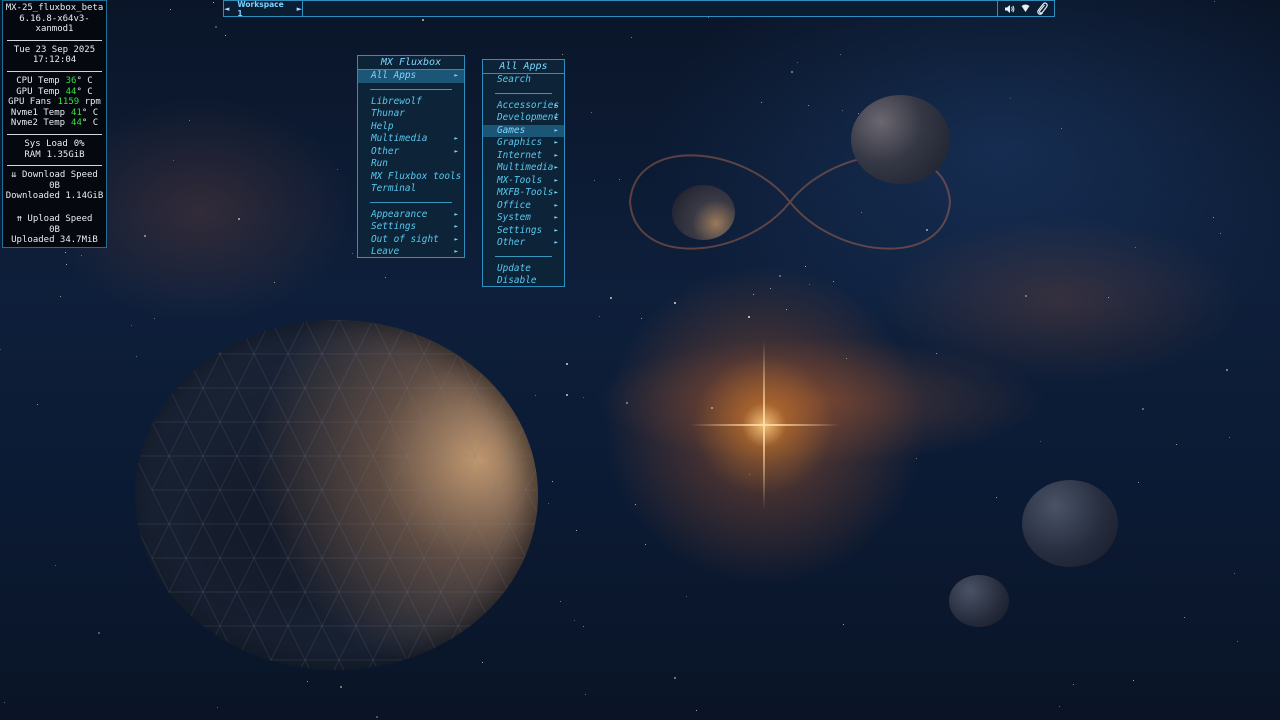  I want to click on fluxbox-toolbar: ◄ Workspace 1 ►, so click(639, 9).